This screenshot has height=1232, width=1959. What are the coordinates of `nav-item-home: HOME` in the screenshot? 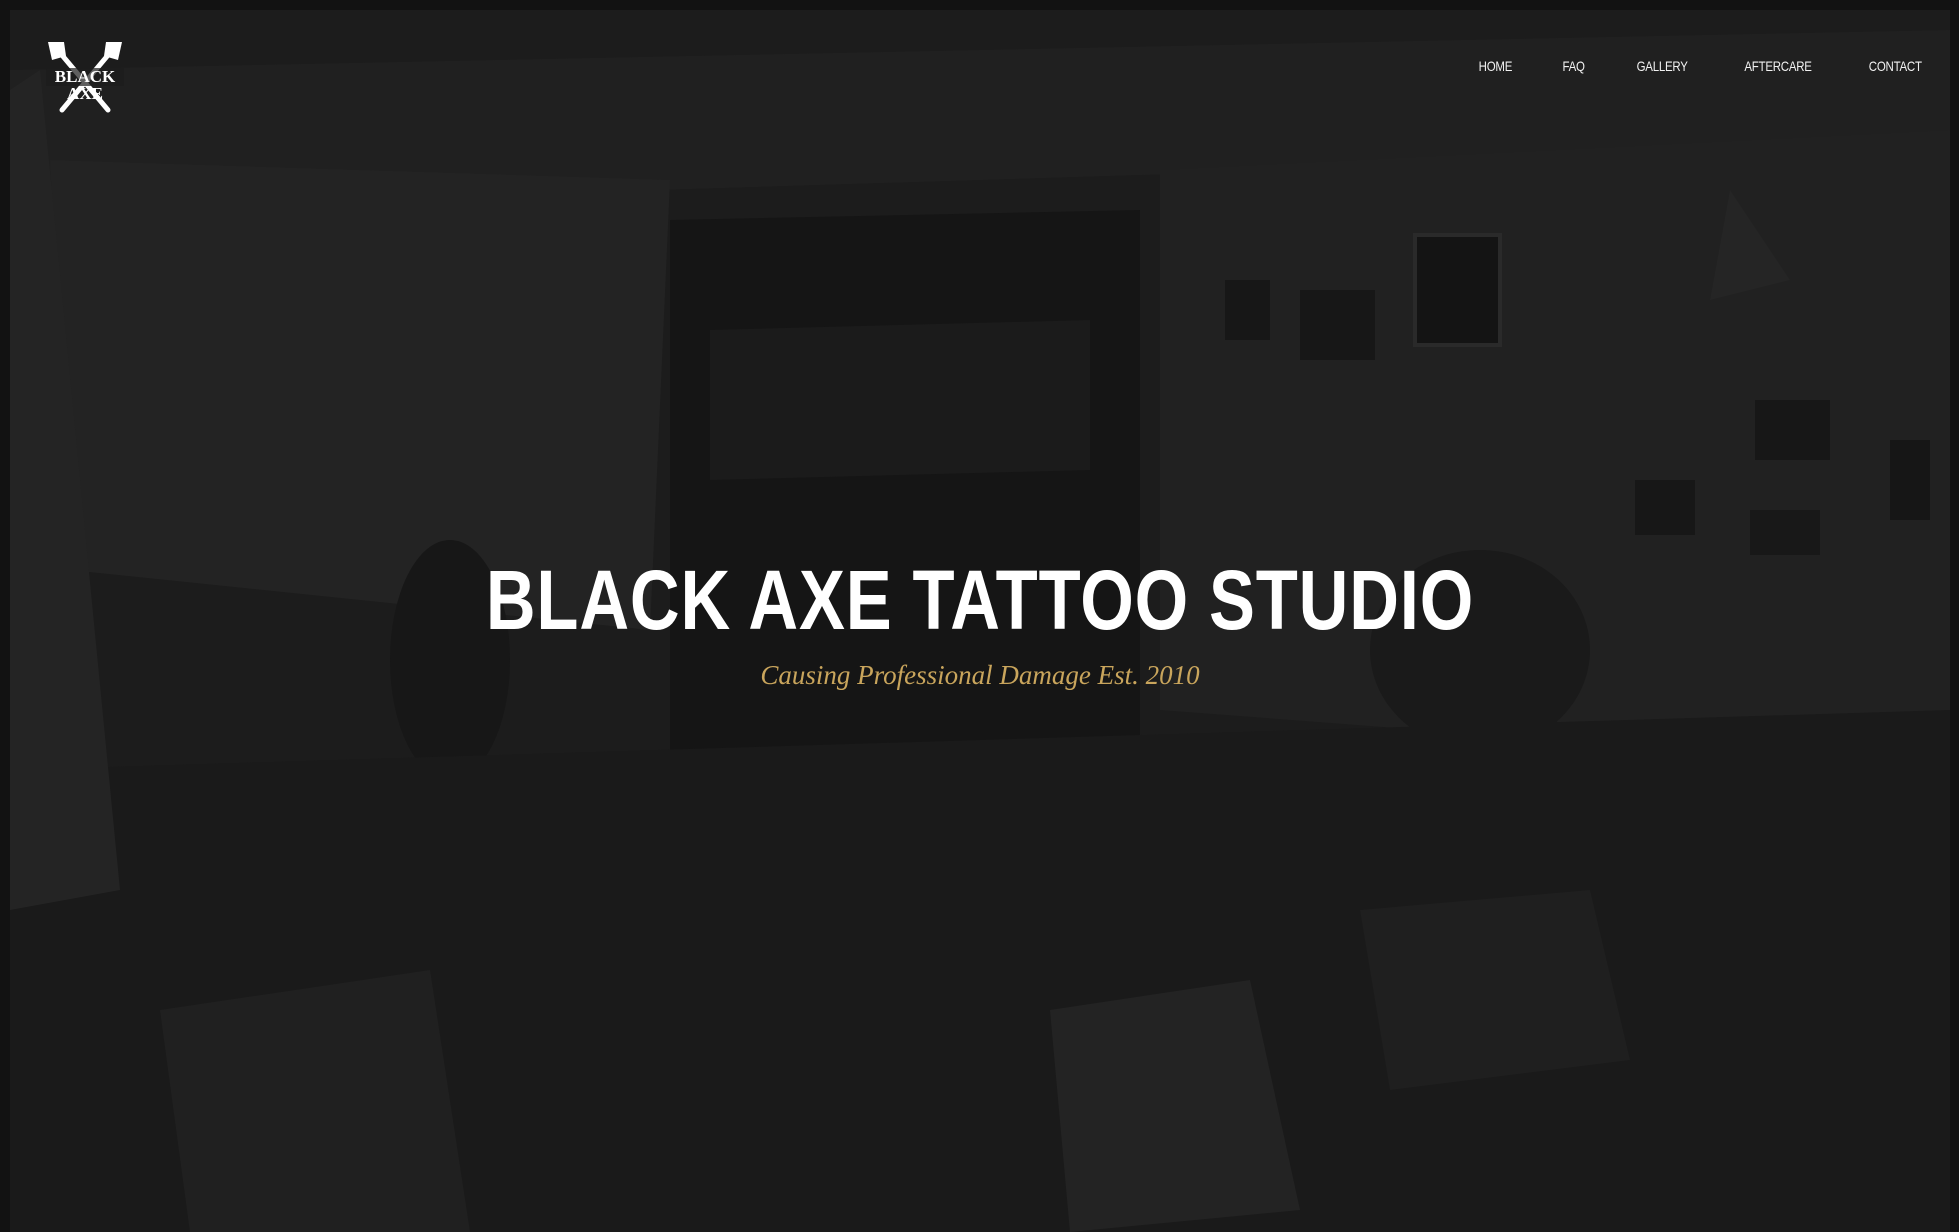 It's located at (1496, 66).